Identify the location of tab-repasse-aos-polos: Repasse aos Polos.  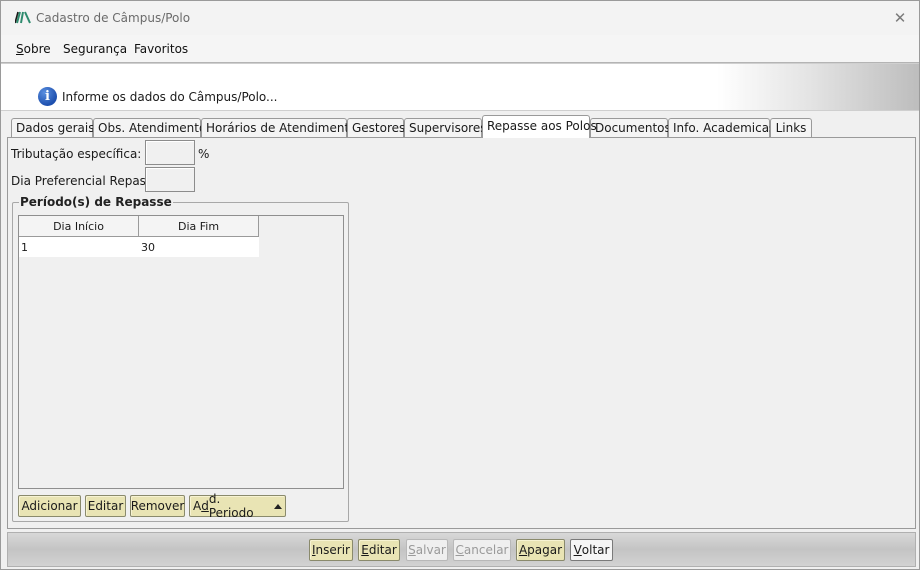
(539, 126).